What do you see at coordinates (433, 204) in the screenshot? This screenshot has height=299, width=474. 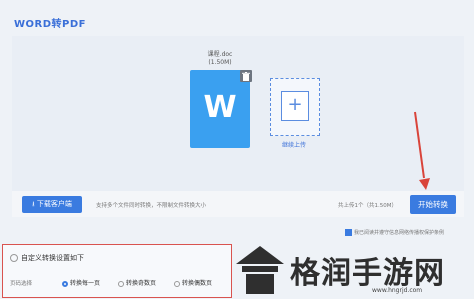 I see `start-convert-button: 开始转换` at bounding box center [433, 204].